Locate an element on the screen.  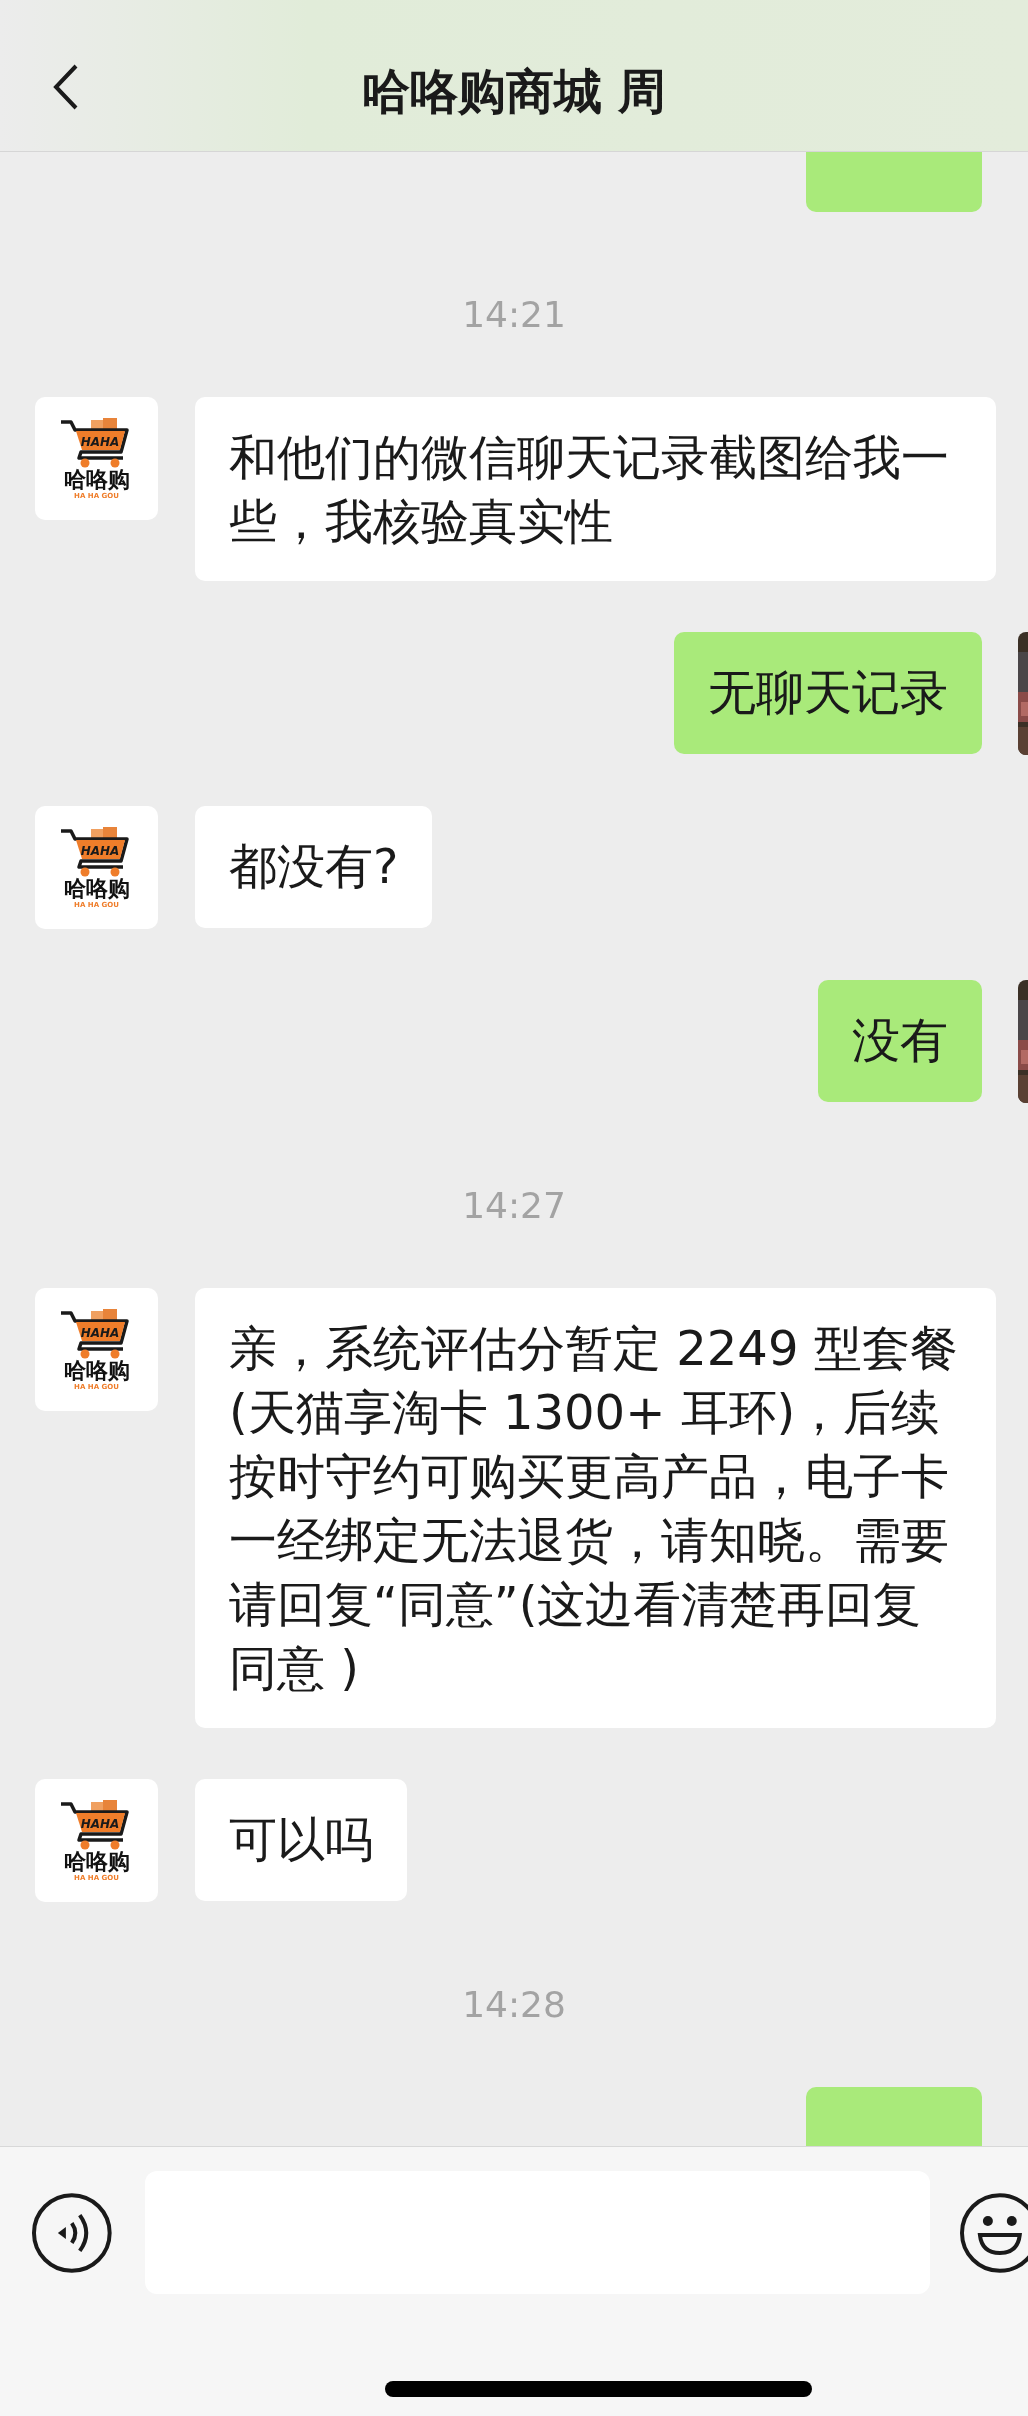
message-bubble: 可以吗 is located at coordinates (301, 1840).